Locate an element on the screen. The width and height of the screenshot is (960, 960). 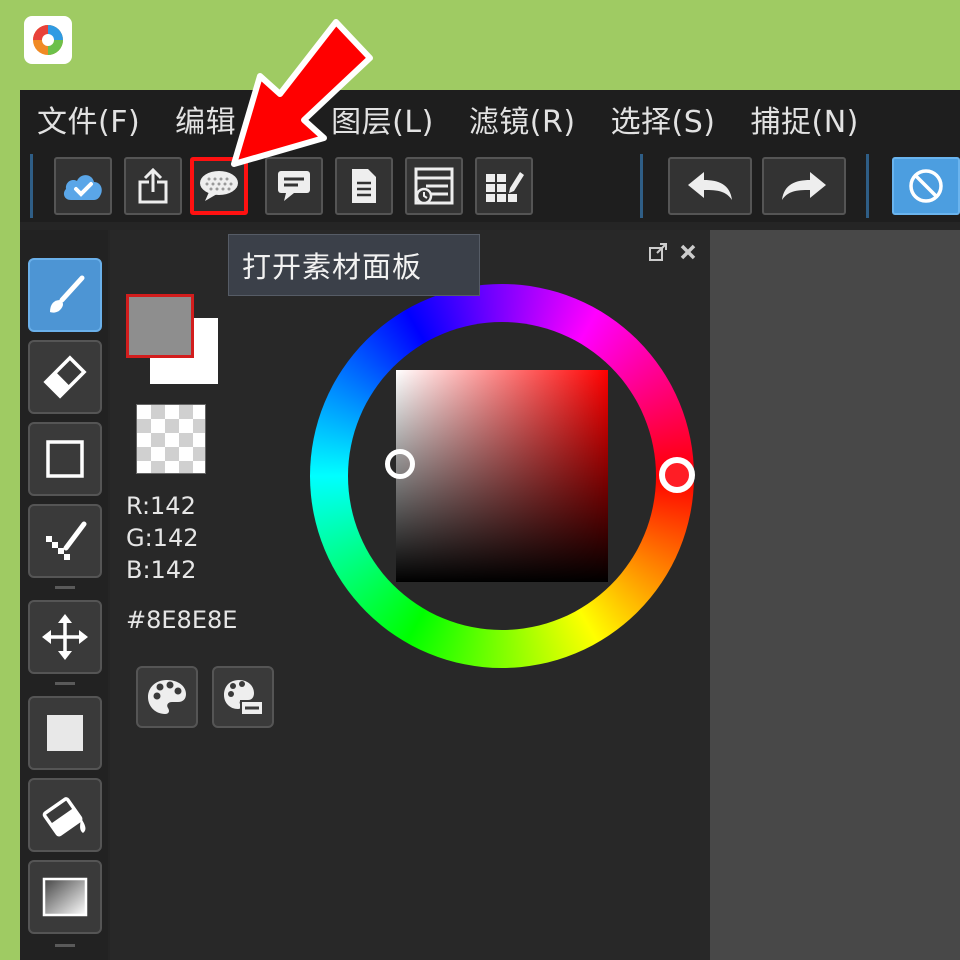
move-arrows-icon is located at coordinates (65, 637).